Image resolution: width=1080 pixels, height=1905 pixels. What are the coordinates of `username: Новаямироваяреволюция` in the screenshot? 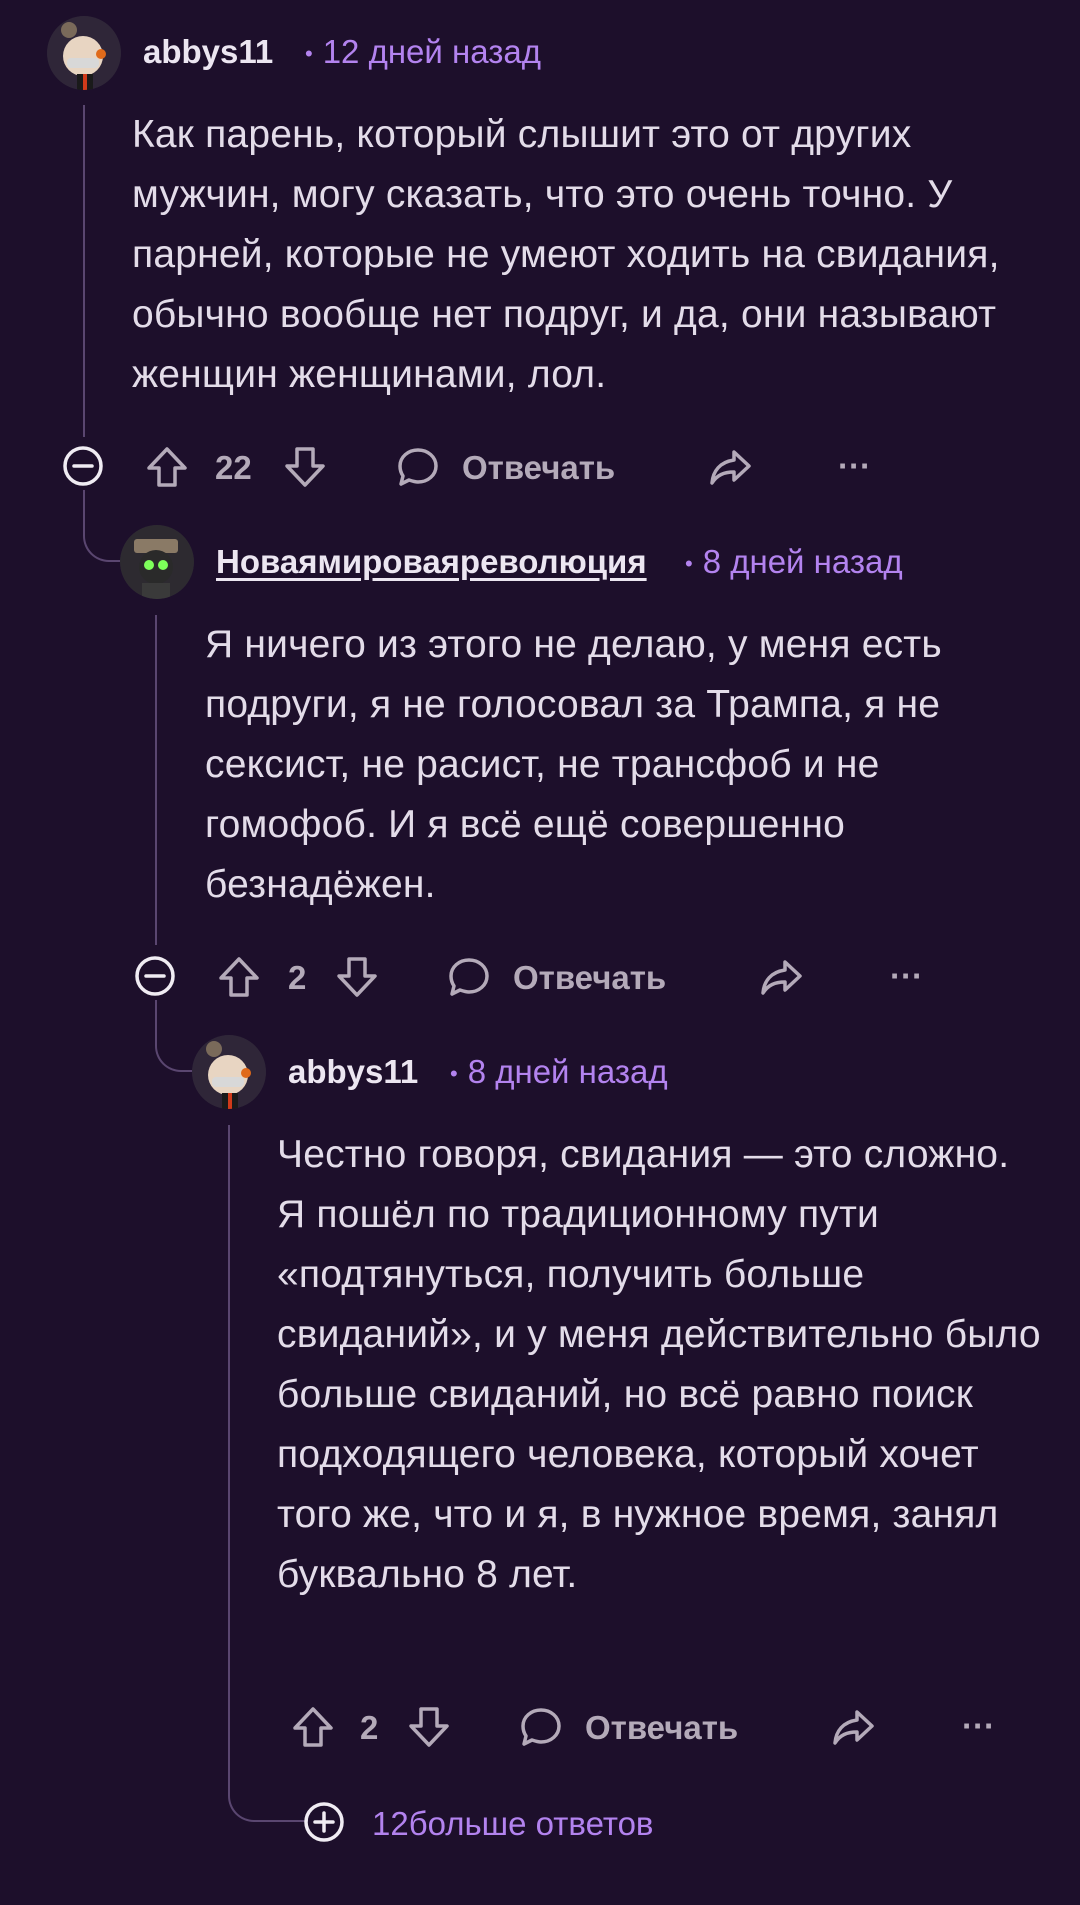 It's located at (431, 562).